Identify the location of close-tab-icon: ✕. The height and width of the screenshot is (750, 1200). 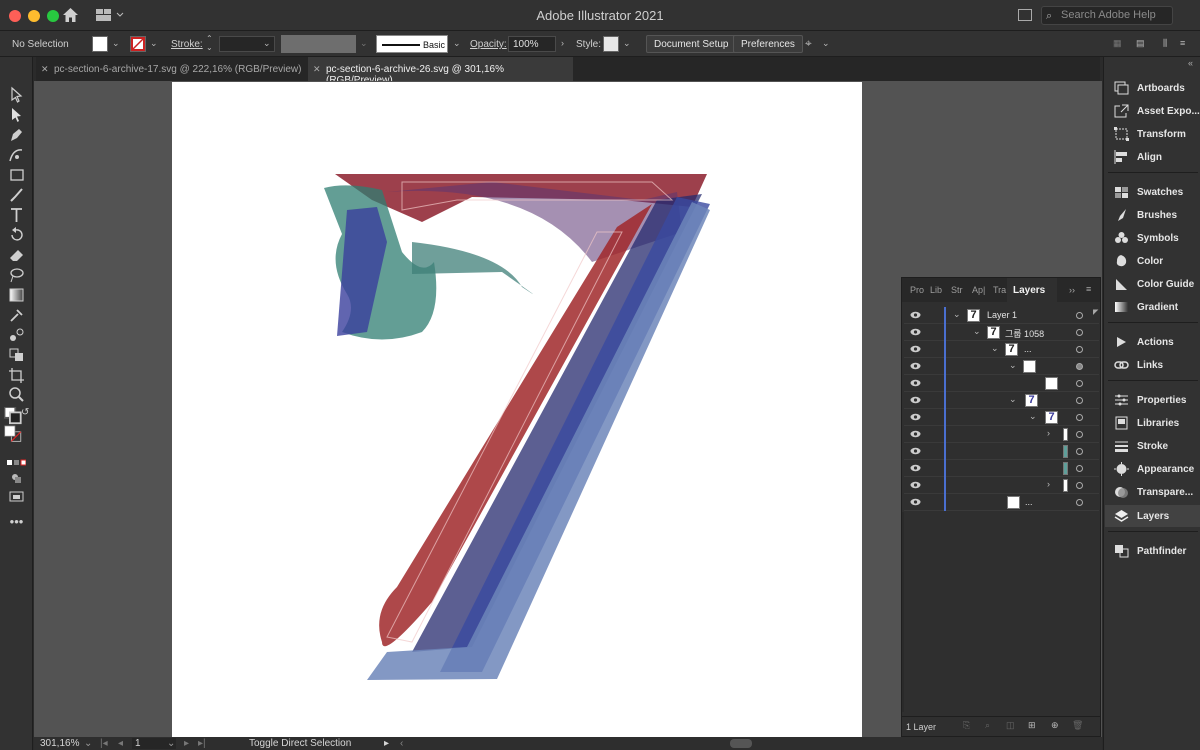
(317, 69).